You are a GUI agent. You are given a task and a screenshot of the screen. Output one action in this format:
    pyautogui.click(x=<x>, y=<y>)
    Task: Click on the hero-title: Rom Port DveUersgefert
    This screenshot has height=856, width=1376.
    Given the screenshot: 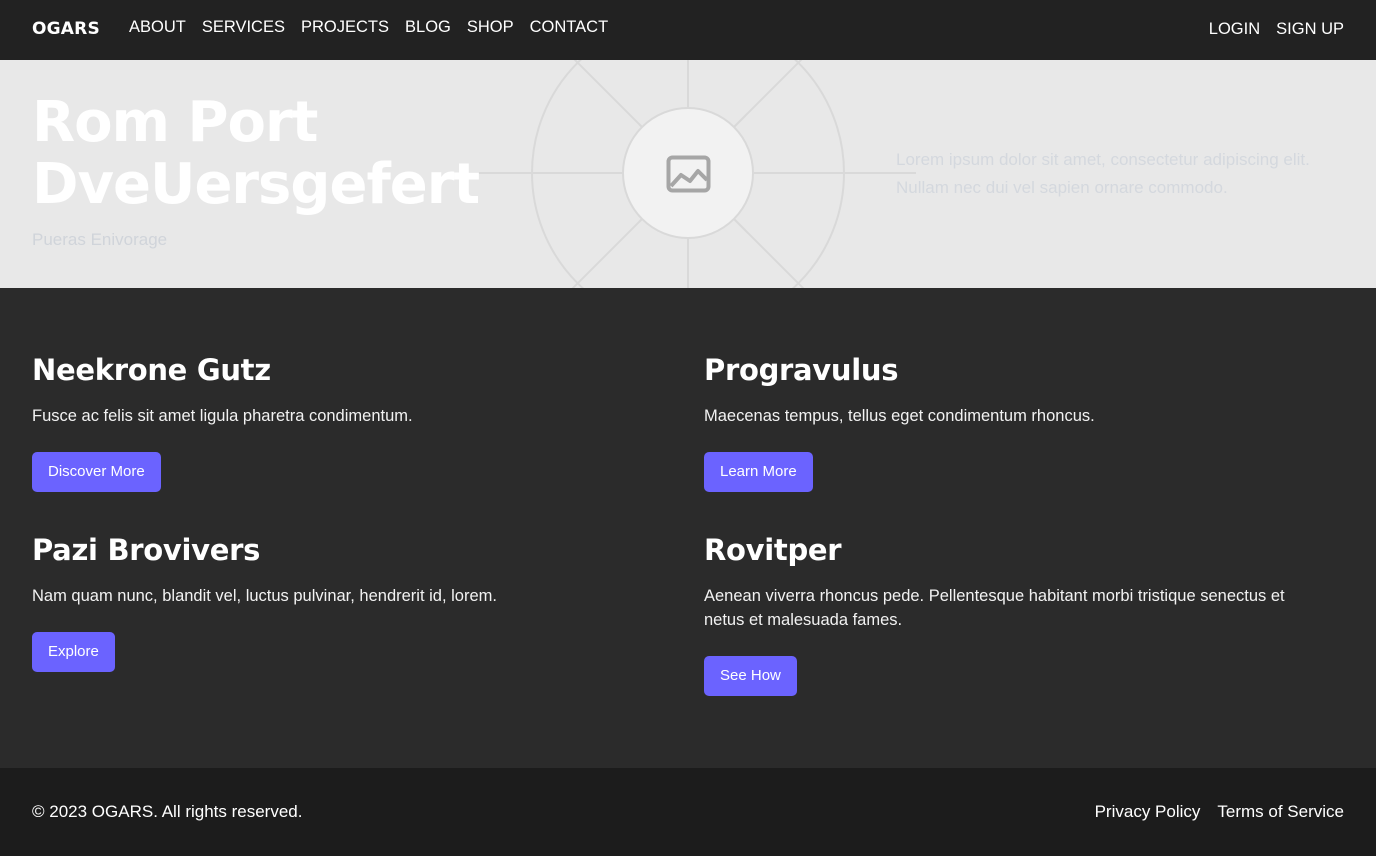 What is the action you would take?
    pyautogui.click(x=256, y=153)
    